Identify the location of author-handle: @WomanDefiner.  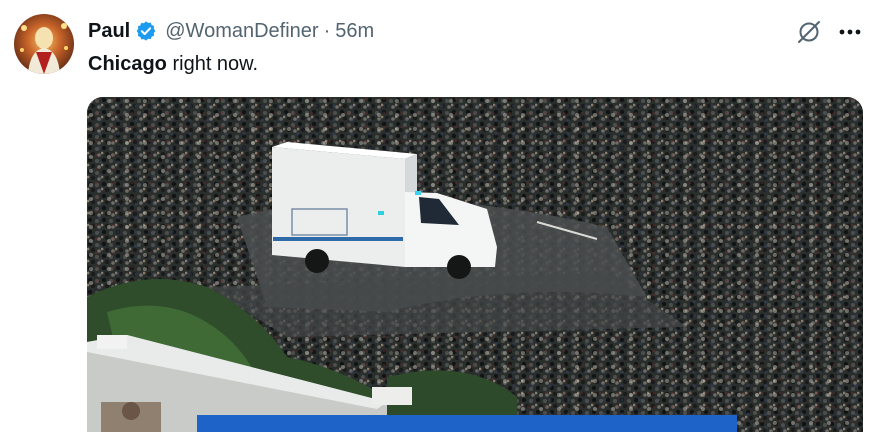
(241, 31).